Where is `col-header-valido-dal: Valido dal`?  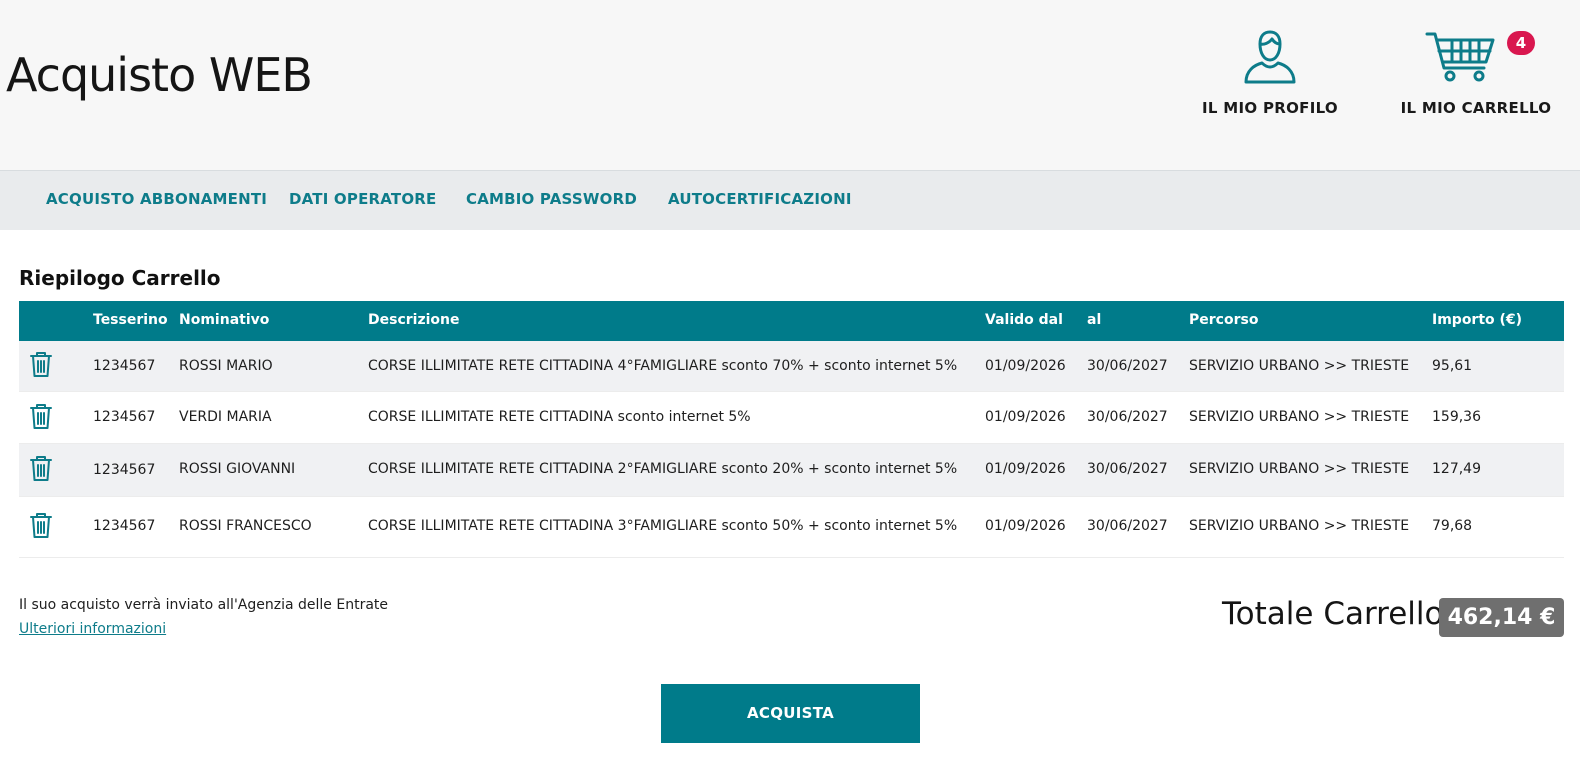
col-header-valido-dal: Valido dal is located at coordinates (1024, 320).